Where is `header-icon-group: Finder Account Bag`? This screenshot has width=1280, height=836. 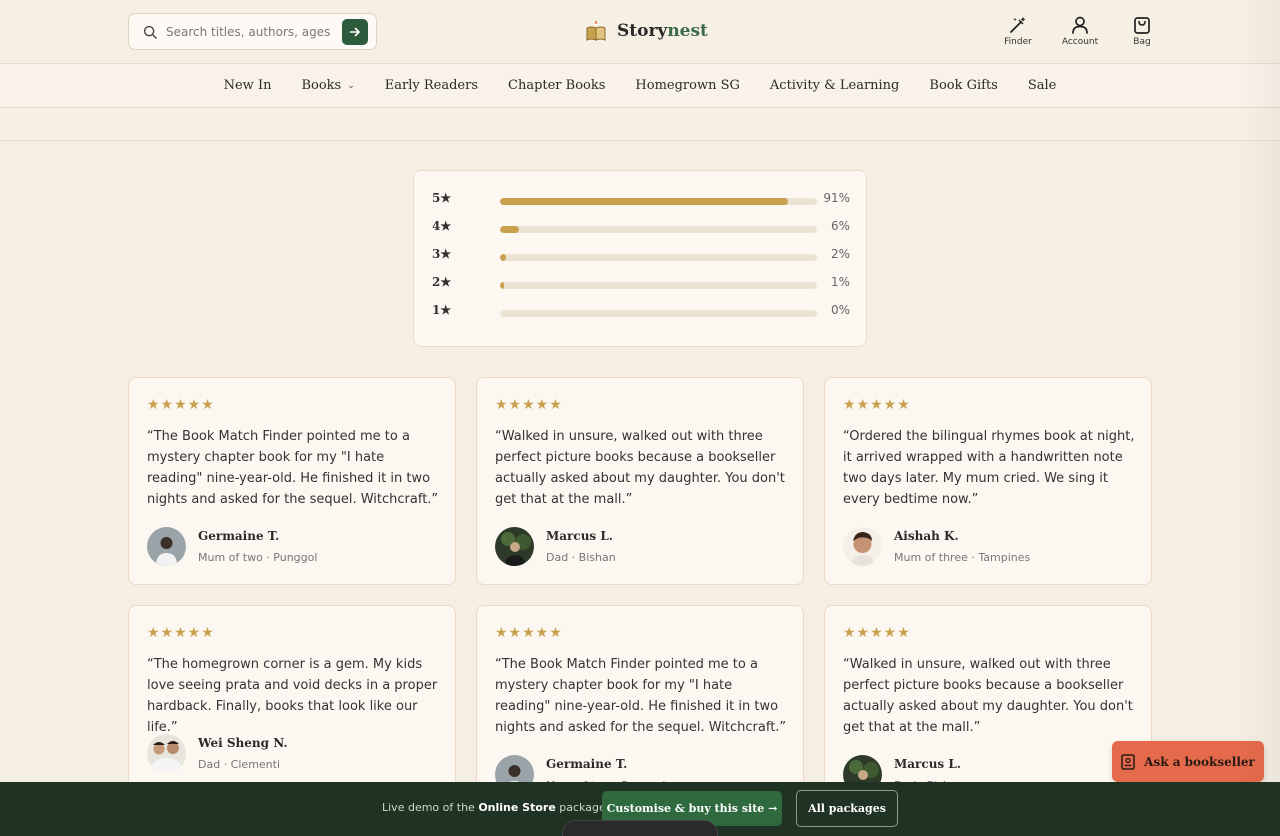 header-icon-group: Finder Account Bag is located at coordinates (1080, 31).